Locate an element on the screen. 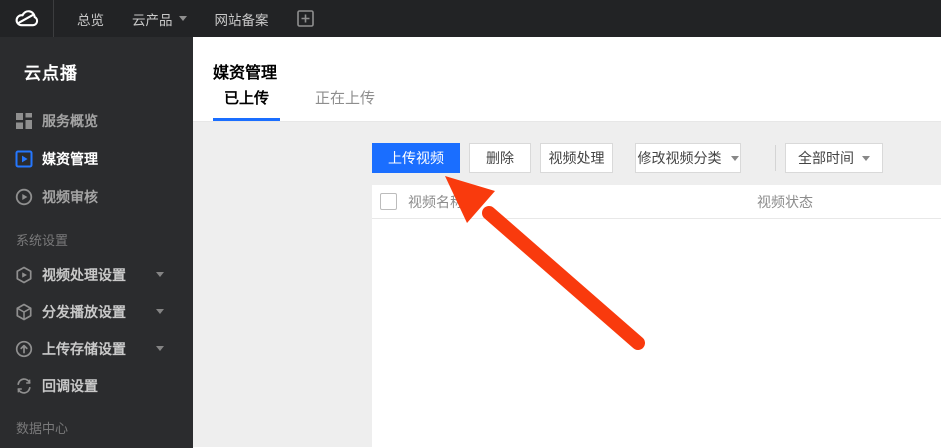  sidebar-item-label: 服务概览 is located at coordinates (70, 121).